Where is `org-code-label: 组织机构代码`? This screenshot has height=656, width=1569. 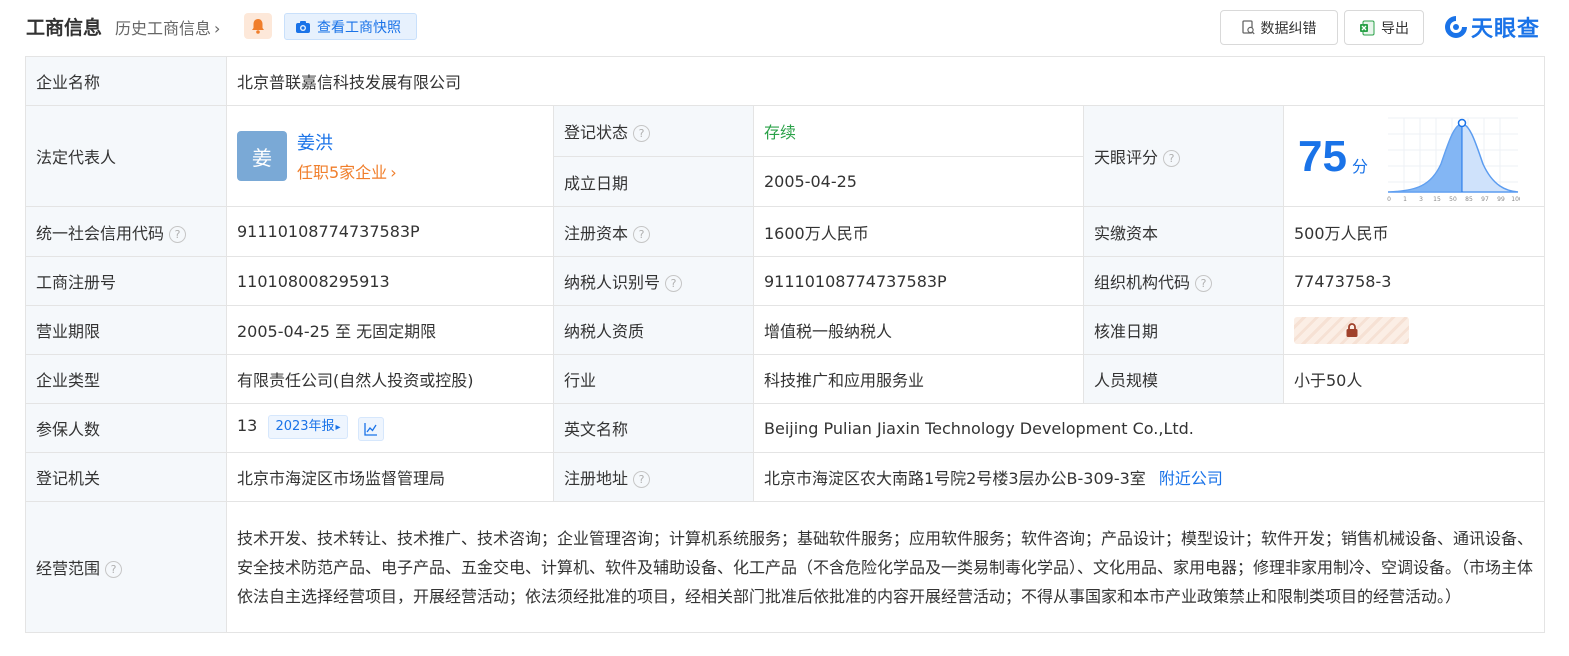
org-code-label: 组织机构代码 is located at coordinates (1142, 282).